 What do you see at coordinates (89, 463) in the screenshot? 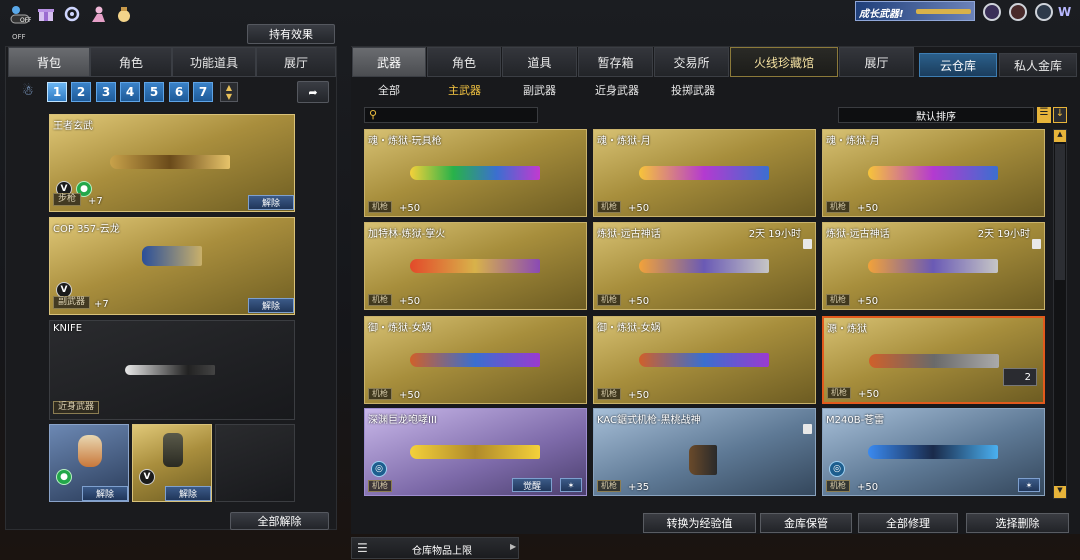
I see `throwable-card-1: ● 解除` at bounding box center [89, 463].